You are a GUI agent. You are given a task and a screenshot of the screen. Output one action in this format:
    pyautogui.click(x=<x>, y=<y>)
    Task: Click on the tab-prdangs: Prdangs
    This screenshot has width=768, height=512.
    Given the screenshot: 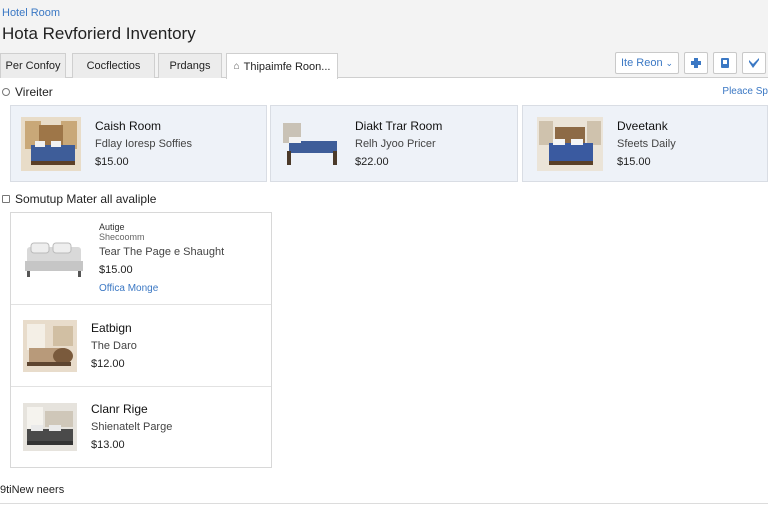 What is the action you would take?
    pyautogui.click(x=190, y=65)
    